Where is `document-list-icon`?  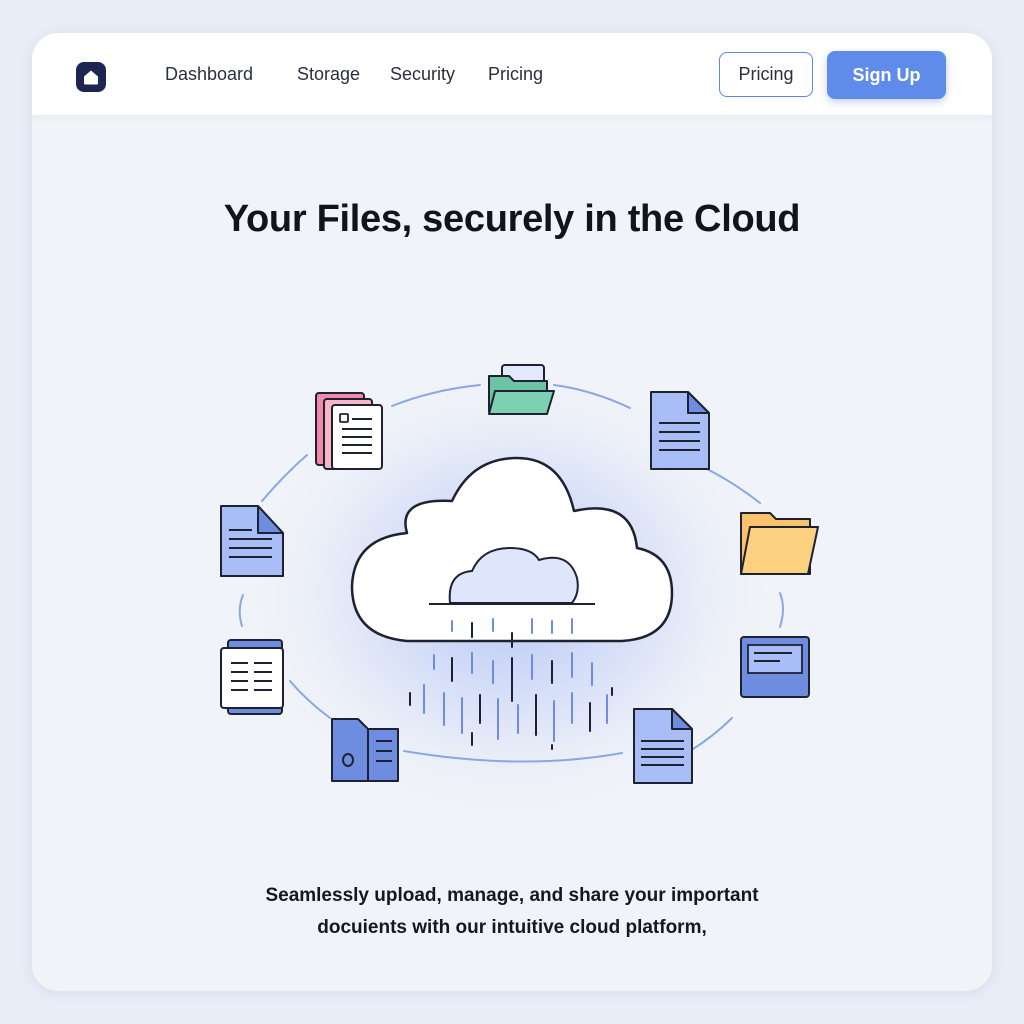
document-list-icon is located at coordinates (252, 677).